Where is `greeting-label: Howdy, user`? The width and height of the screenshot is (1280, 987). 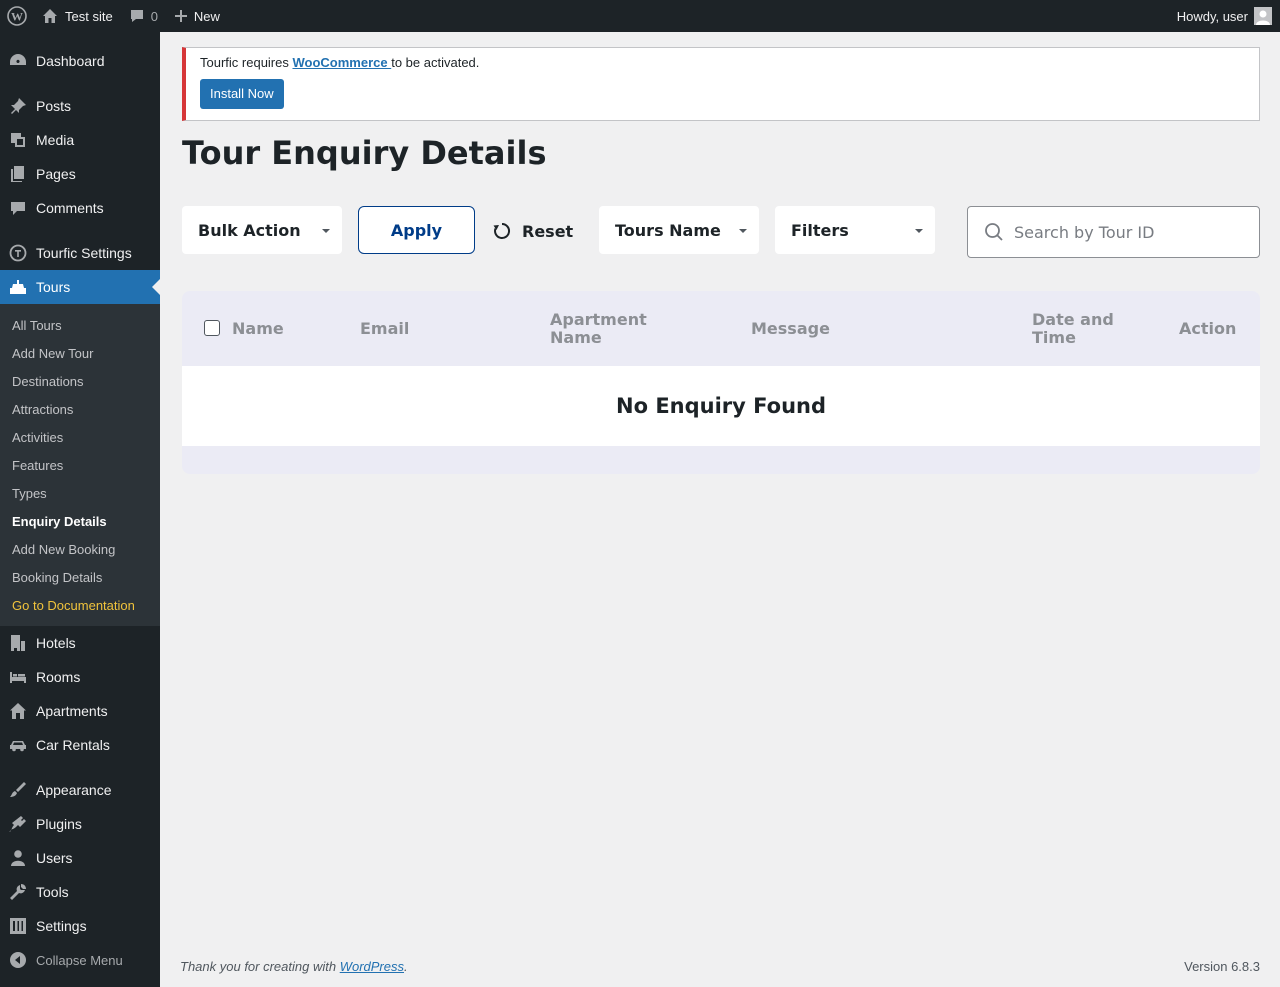 greeting-label: Howdy, user is located at coordinates (1212, 16).